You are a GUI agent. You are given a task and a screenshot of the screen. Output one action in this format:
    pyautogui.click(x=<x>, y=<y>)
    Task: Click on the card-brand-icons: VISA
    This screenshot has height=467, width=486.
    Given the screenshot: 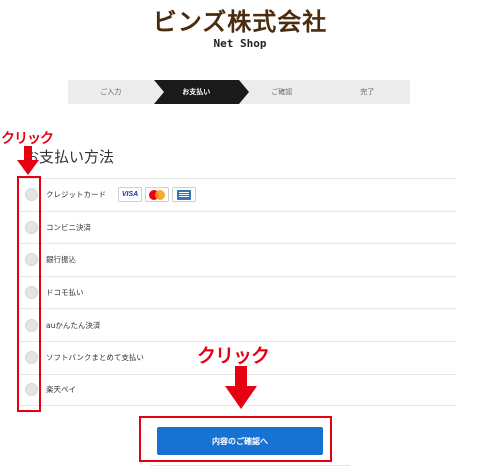 What is the action you would take?
    pyautogui.click(x=157, y=195)
    